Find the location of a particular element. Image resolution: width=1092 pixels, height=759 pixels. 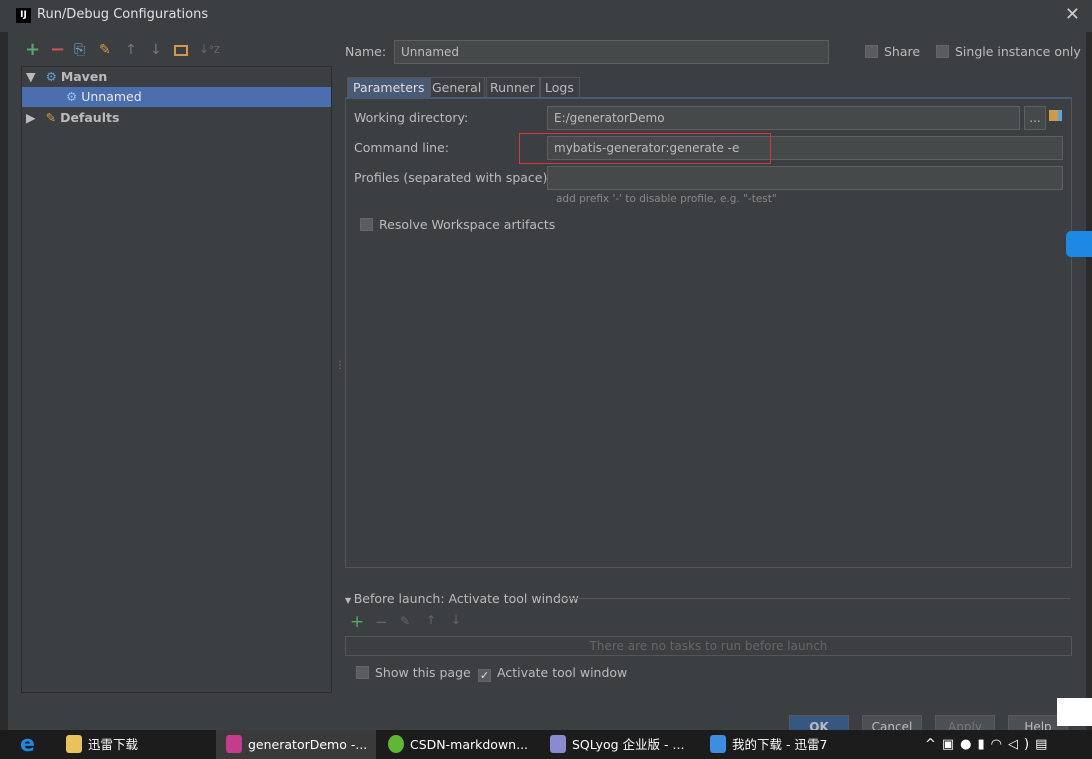

move-down-task-icon: ↓ is located at coordinates (456, 620).